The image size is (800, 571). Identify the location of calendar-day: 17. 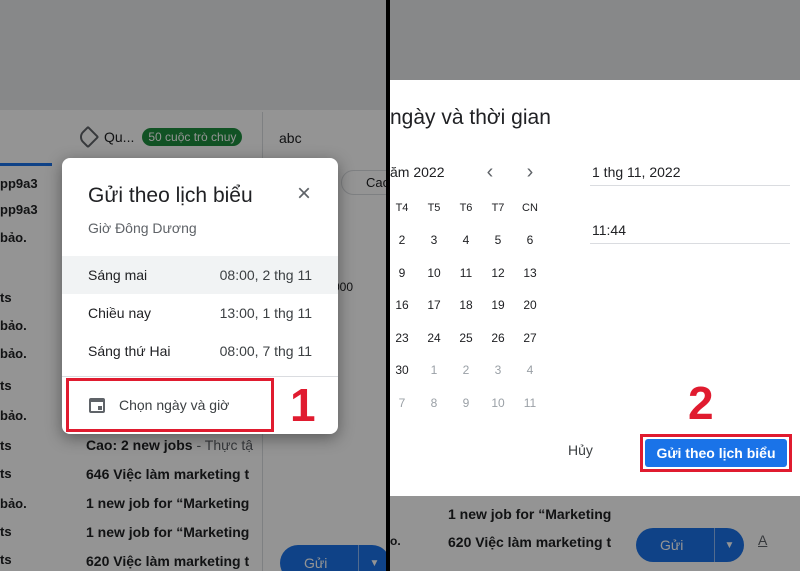
(434, 305).